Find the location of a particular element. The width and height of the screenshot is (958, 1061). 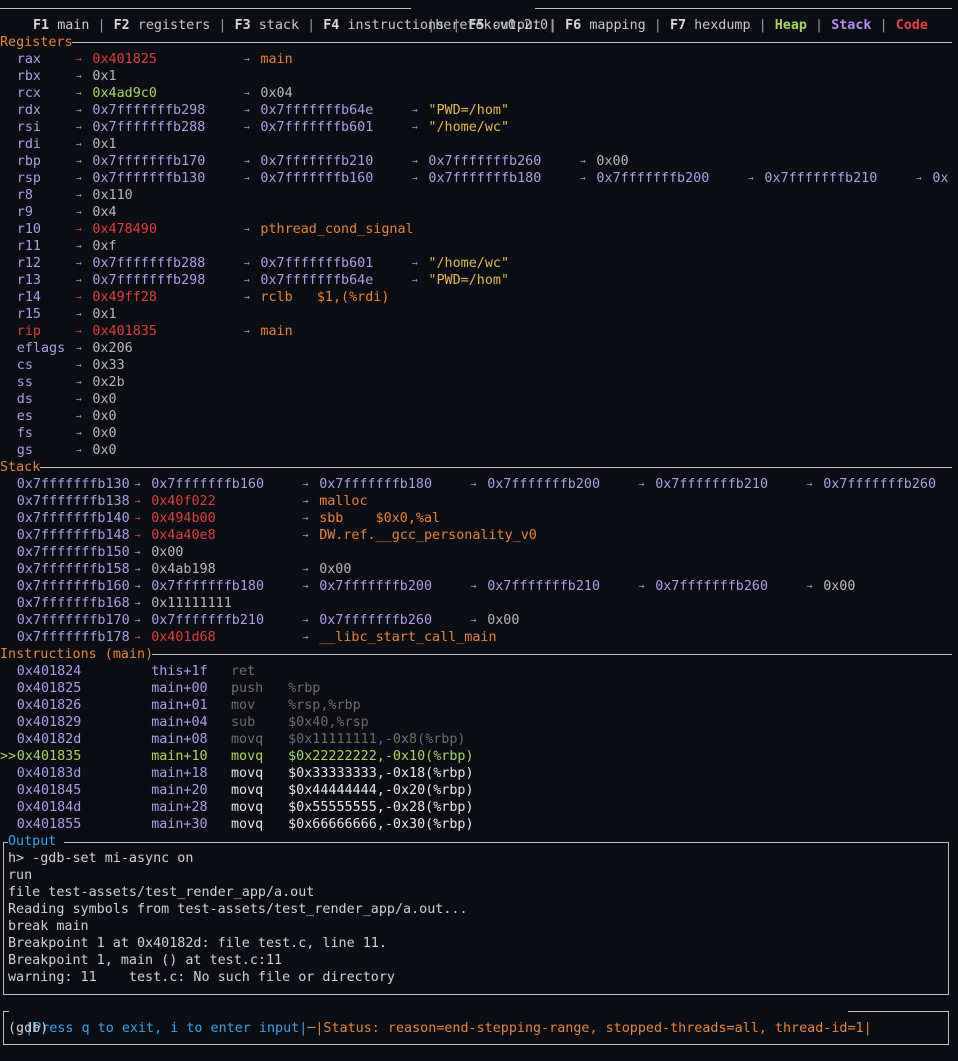

stack-value: malloc is located at coordinates (343, 501).